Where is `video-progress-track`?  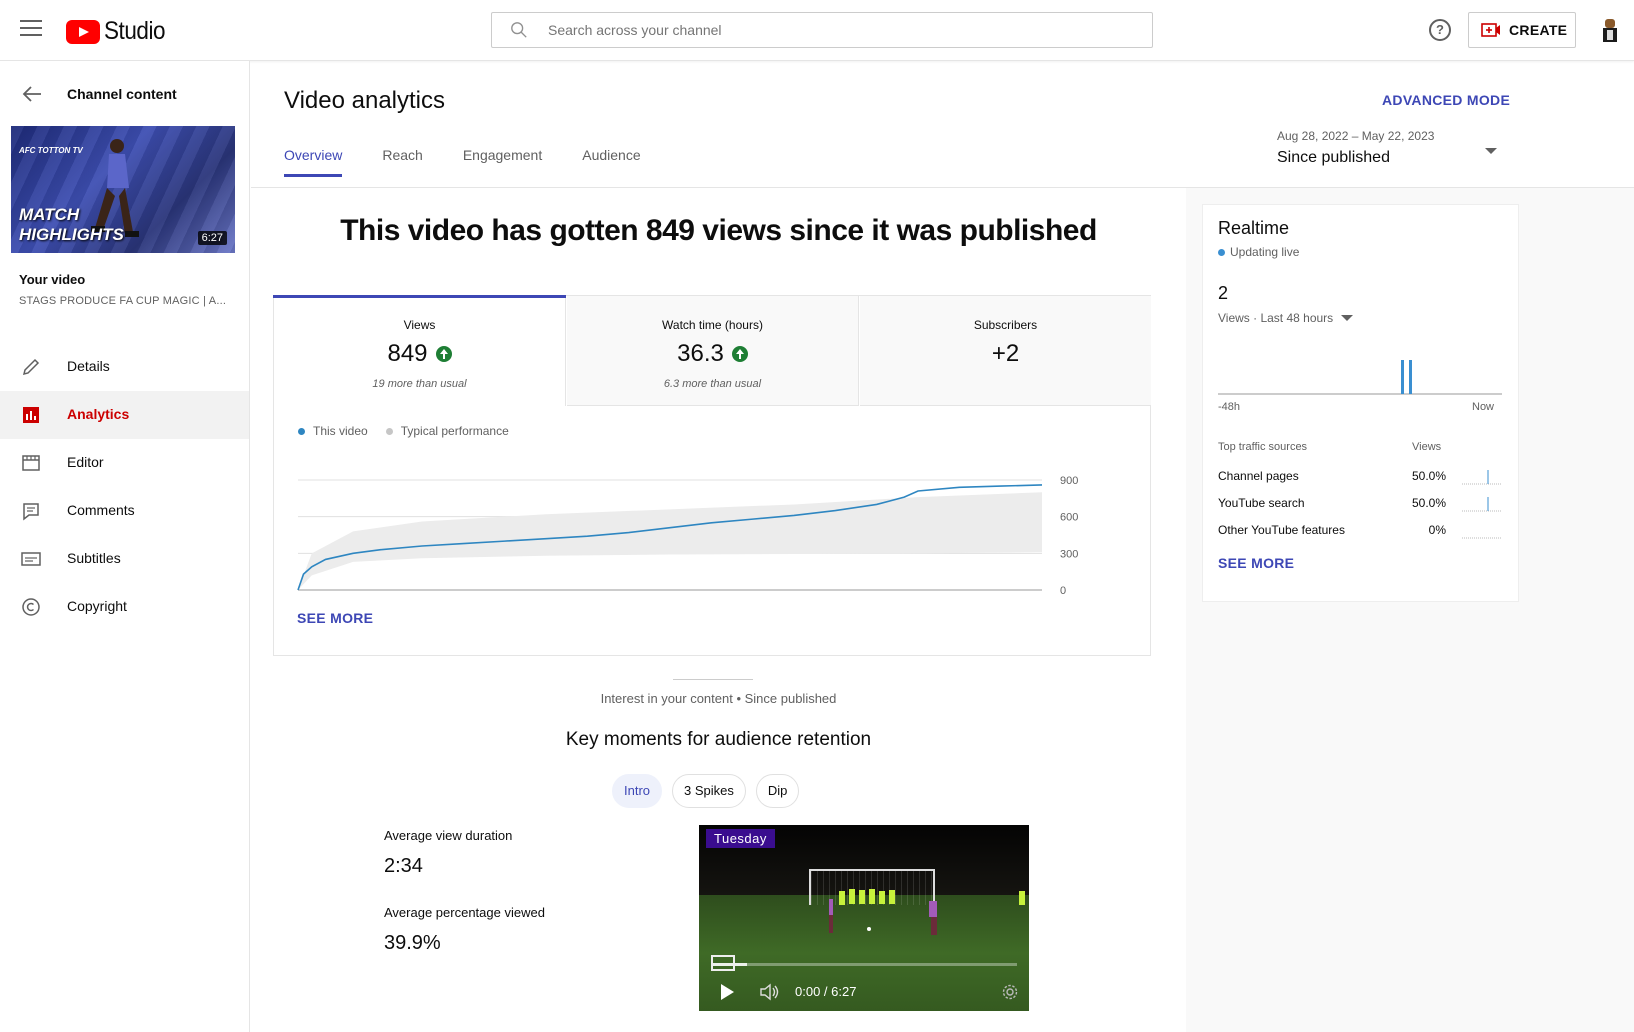
video-progress-track is located at coordinates (864, 964).